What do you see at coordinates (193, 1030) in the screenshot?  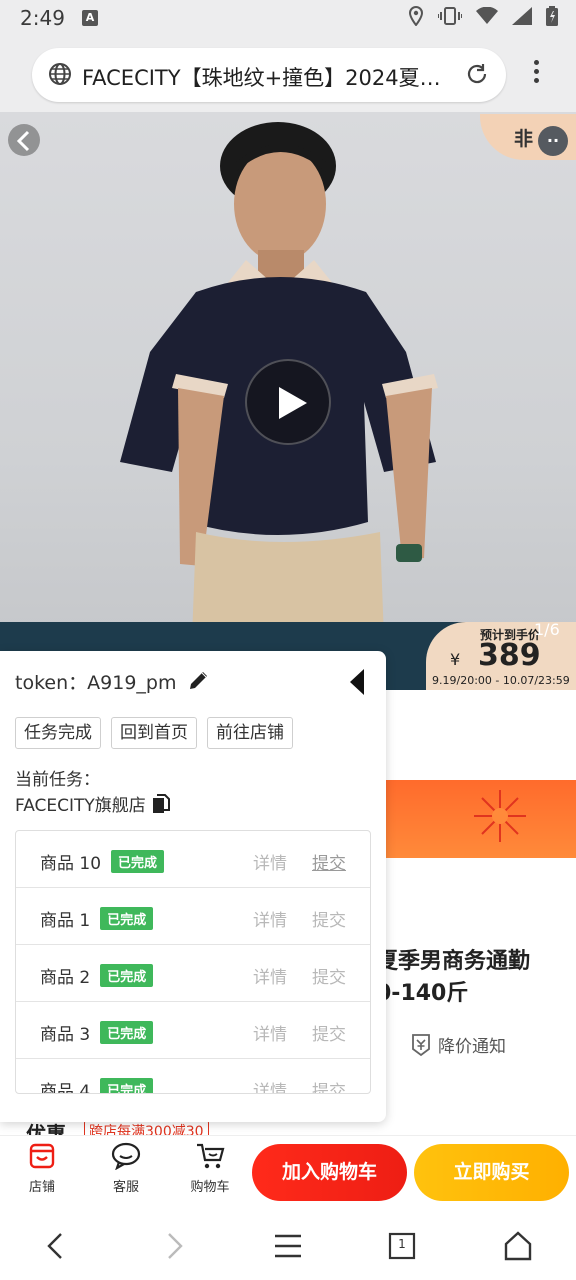 I see `task-item-row: 商品 3 已完成 详情 提交` at bounding box center [193, 1030].